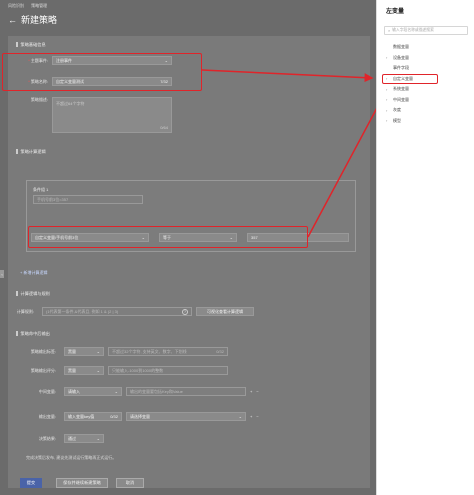  I want to click on tree-item-data-vars: 数据变量, so click(426, 47).